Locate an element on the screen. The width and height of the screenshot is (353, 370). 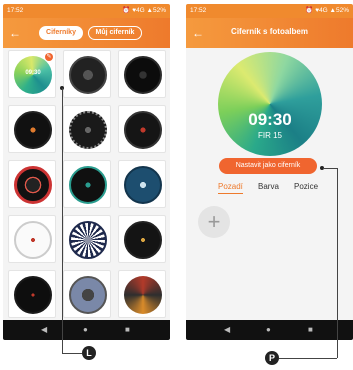
watchface-thumb-analog-ring is located at coordinates (33, 185).